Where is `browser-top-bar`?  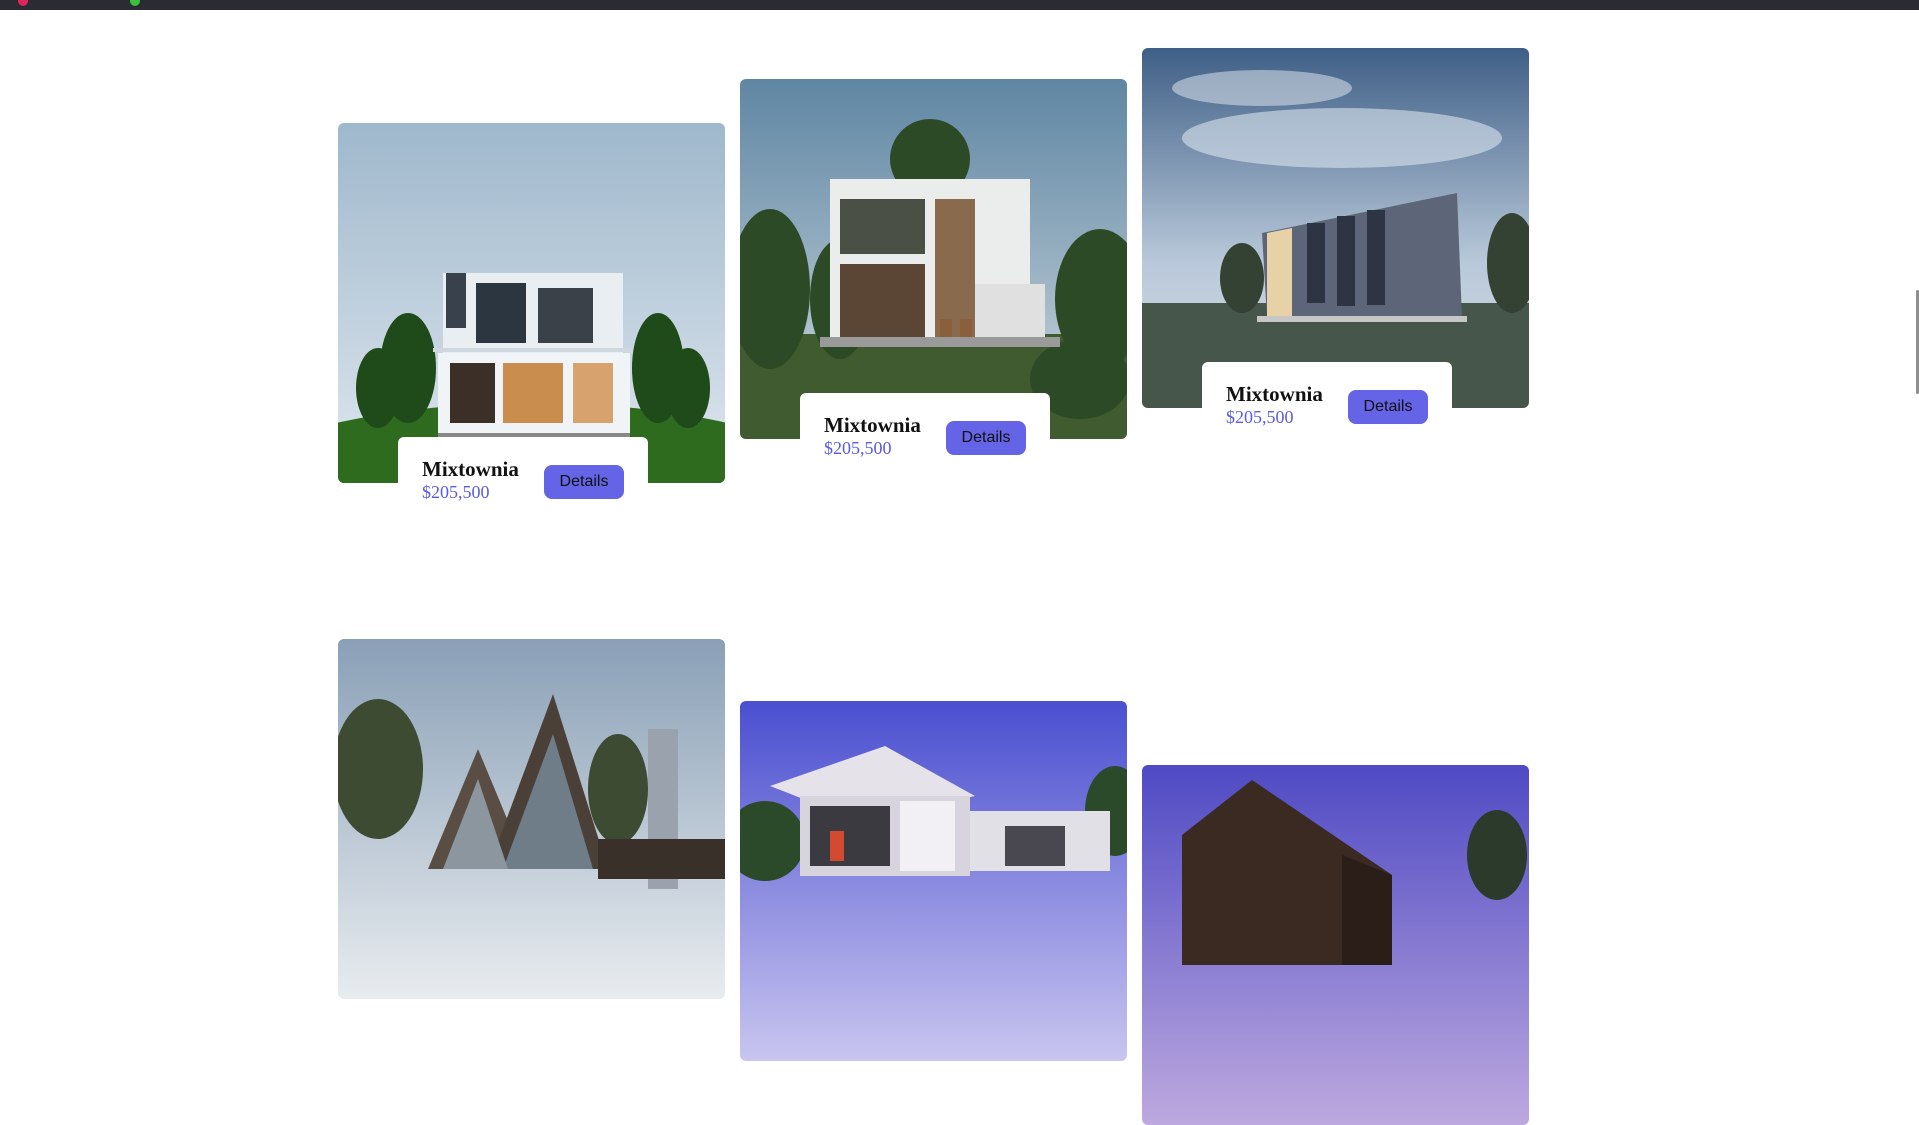 browser-top-bar is located at coordinates (959, 5).